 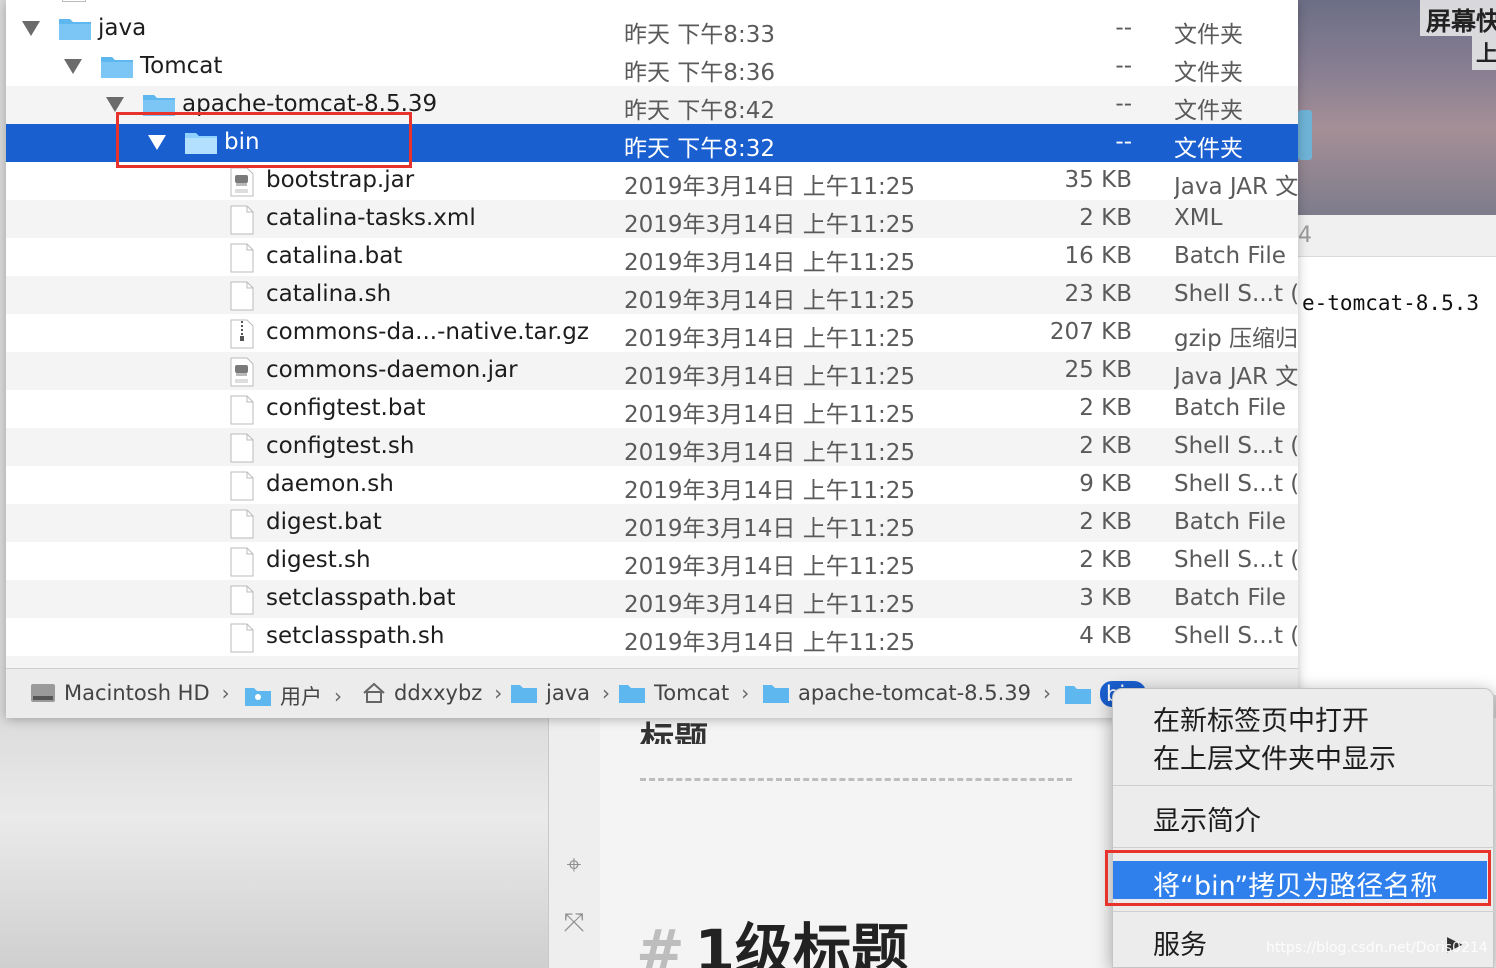 What do you see at coordinates (43, 693) in the screenshot?
I see `hard-disk-icon` at bounding box center [43, 693].